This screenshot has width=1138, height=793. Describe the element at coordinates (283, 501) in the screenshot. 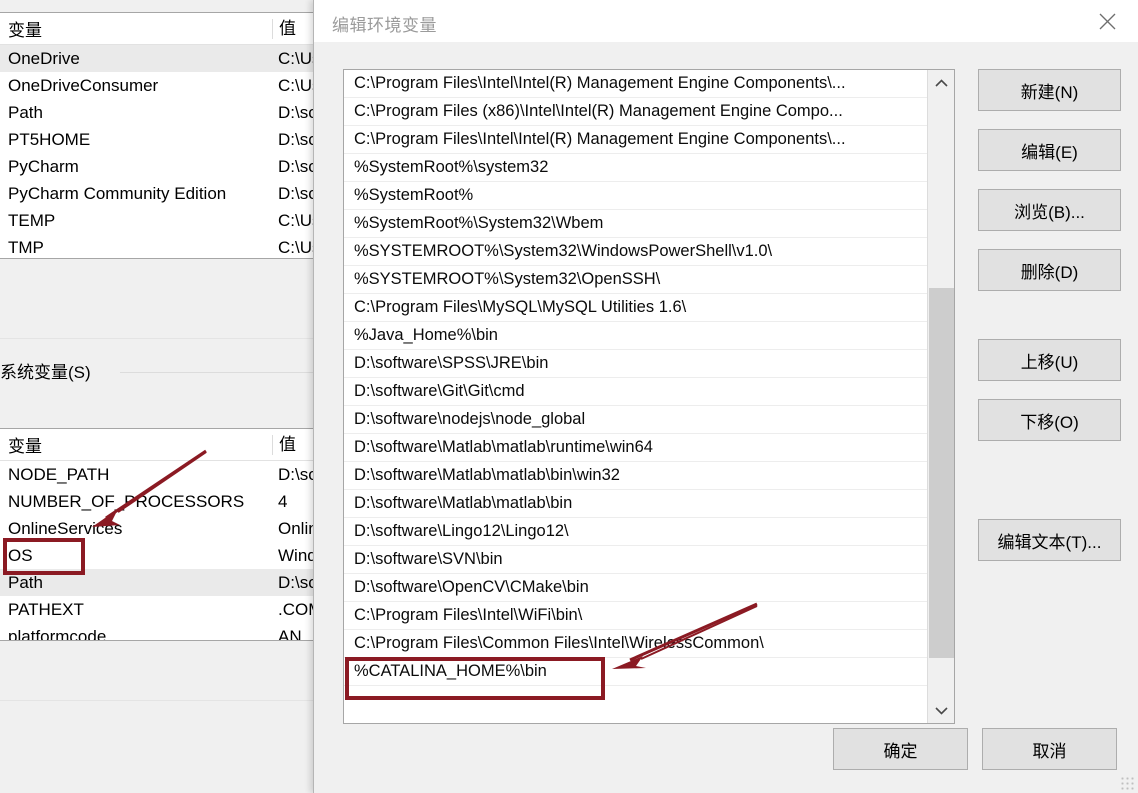

I see `variable-value-cell: 4` at that location.